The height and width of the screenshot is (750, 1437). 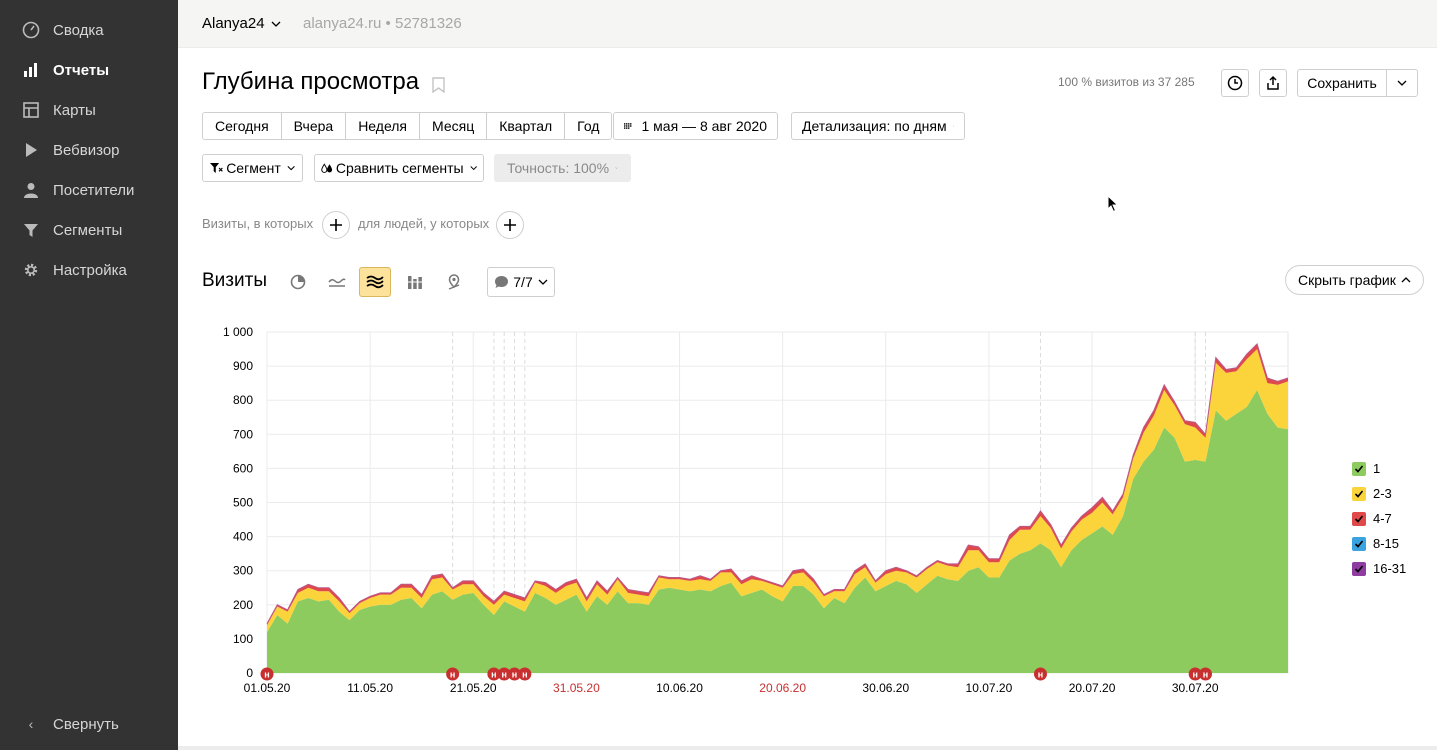 I want to click on play-icon, so click(x=31, y=150).